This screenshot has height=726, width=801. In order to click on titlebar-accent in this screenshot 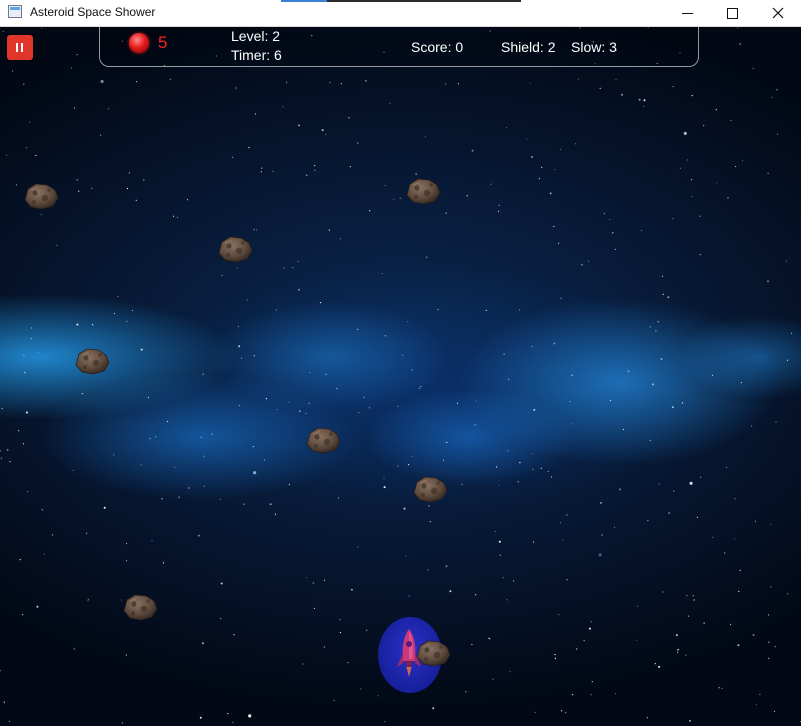, I will do `click(401, 1)`.